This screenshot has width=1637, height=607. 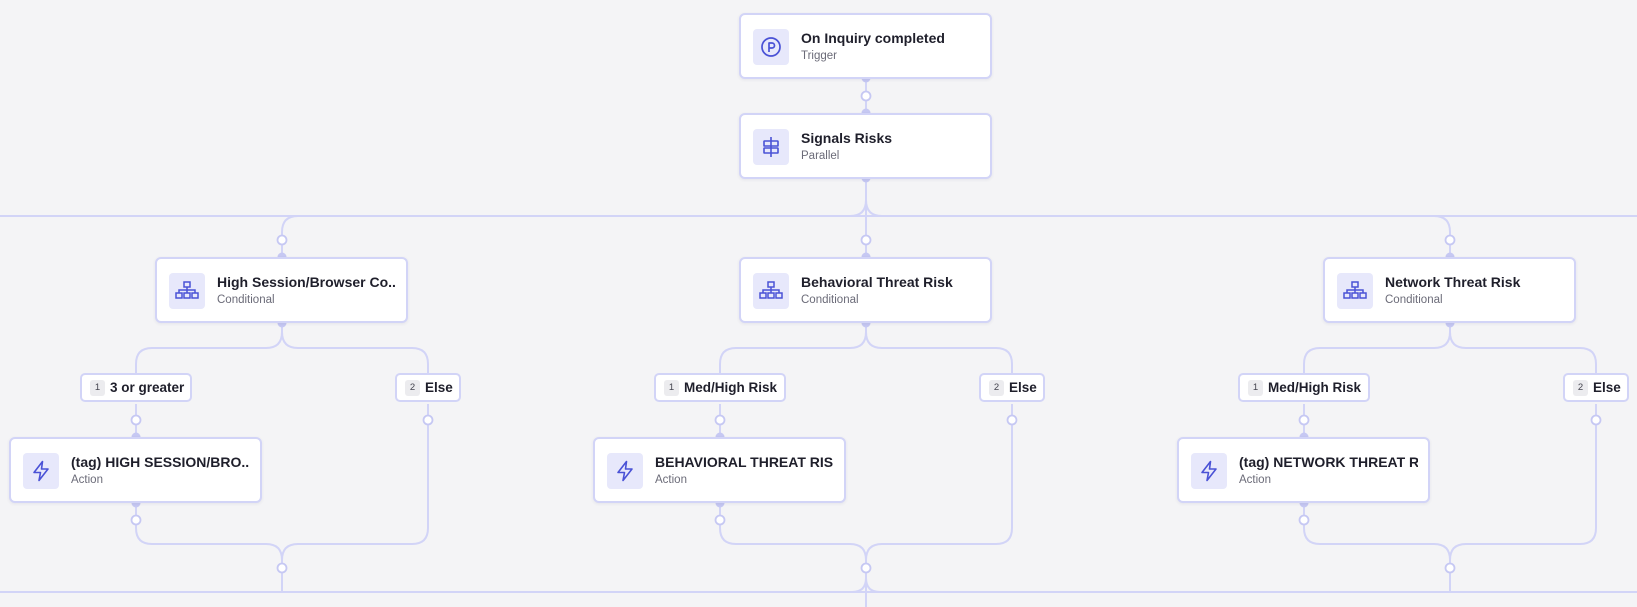 I want to click on node-type: Parallel, so click(x=820, y=156).